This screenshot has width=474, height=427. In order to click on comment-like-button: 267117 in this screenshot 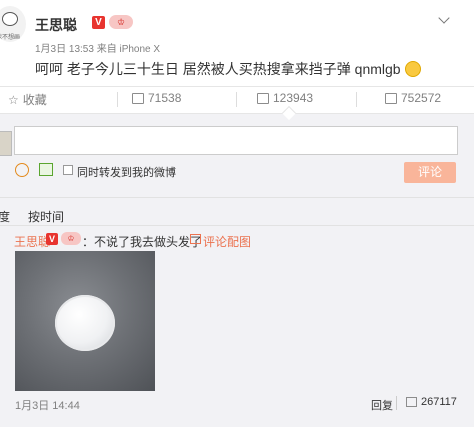, I will do `click(431, 402)`.